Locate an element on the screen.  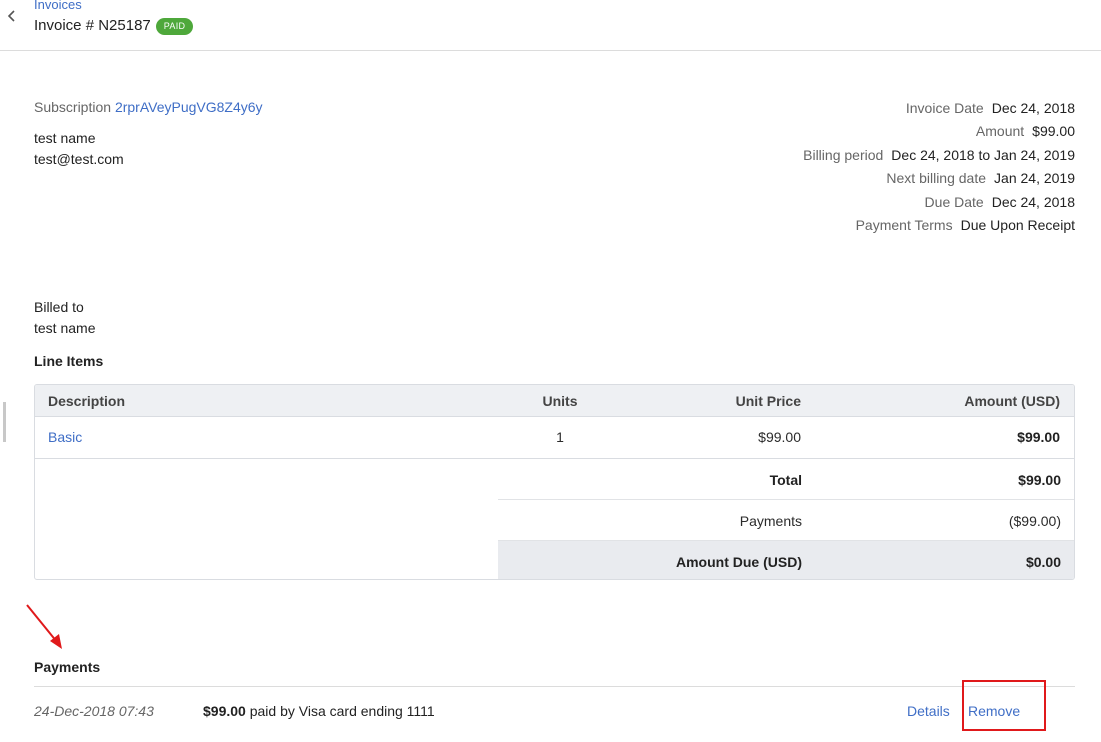
page-title: Invoice # N25187 PAID is located at coordinates (114, 26).